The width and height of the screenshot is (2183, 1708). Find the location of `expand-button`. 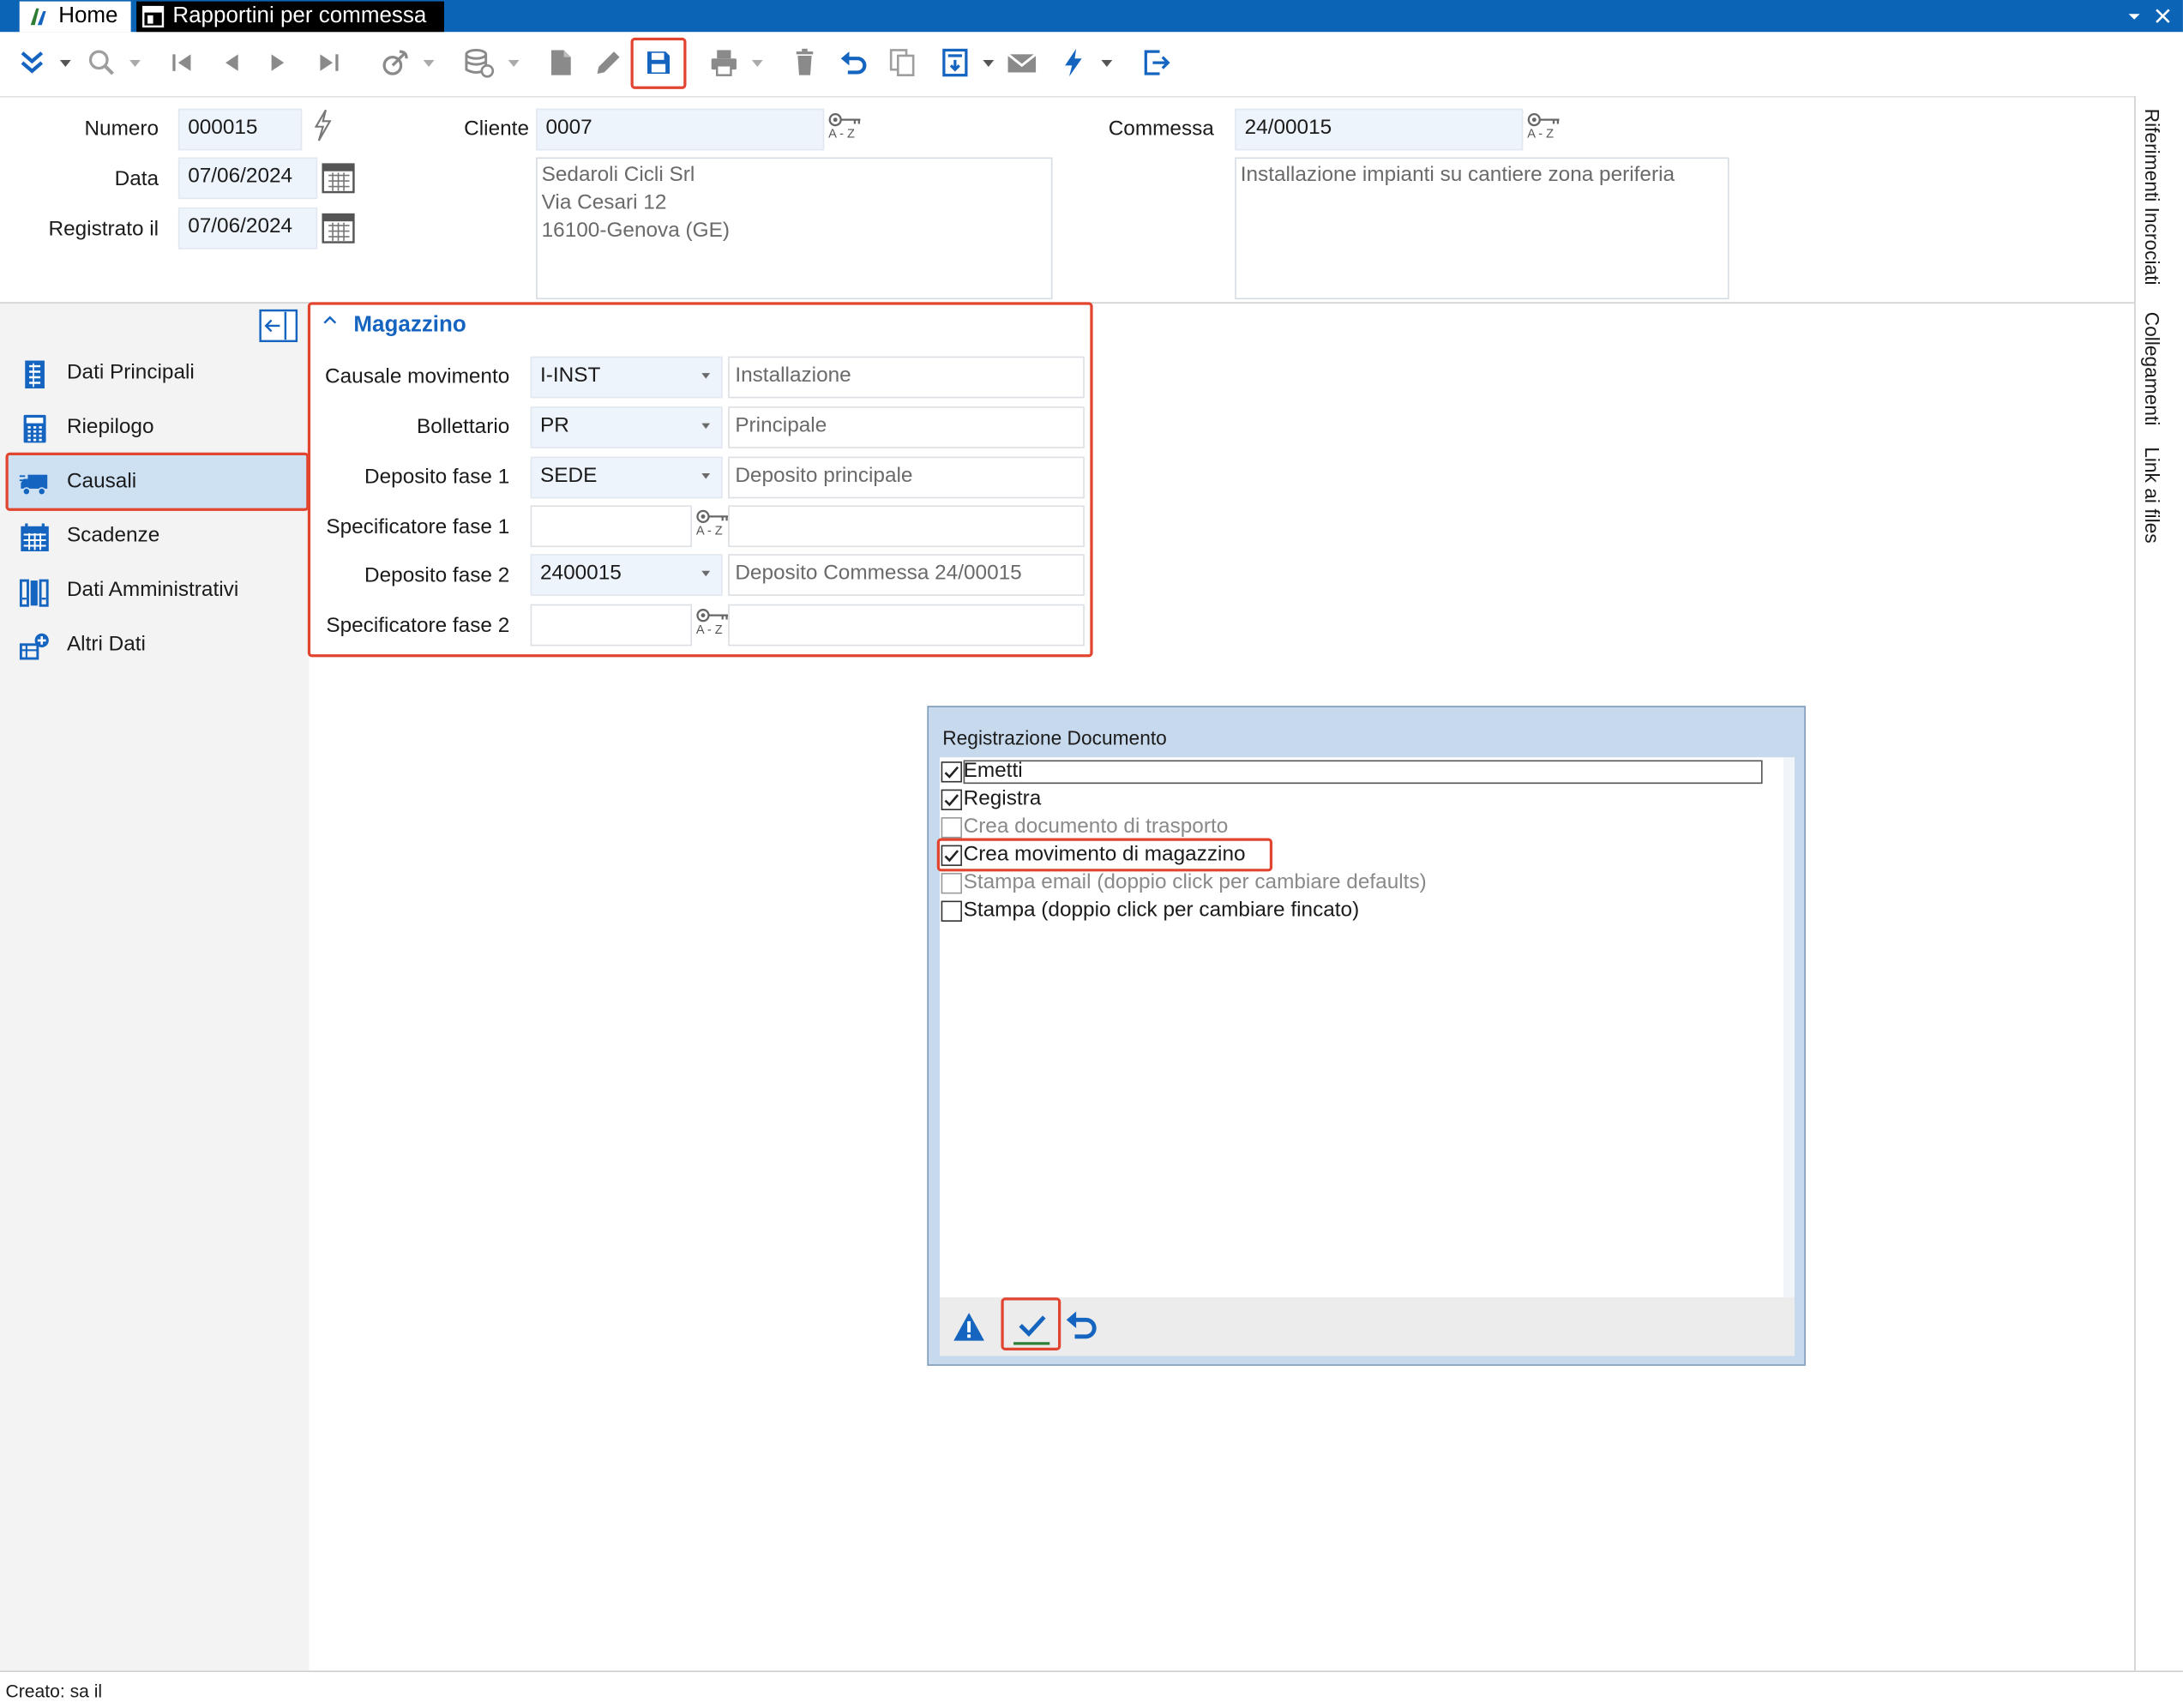

expand-button is located at coordinates (32, 62).